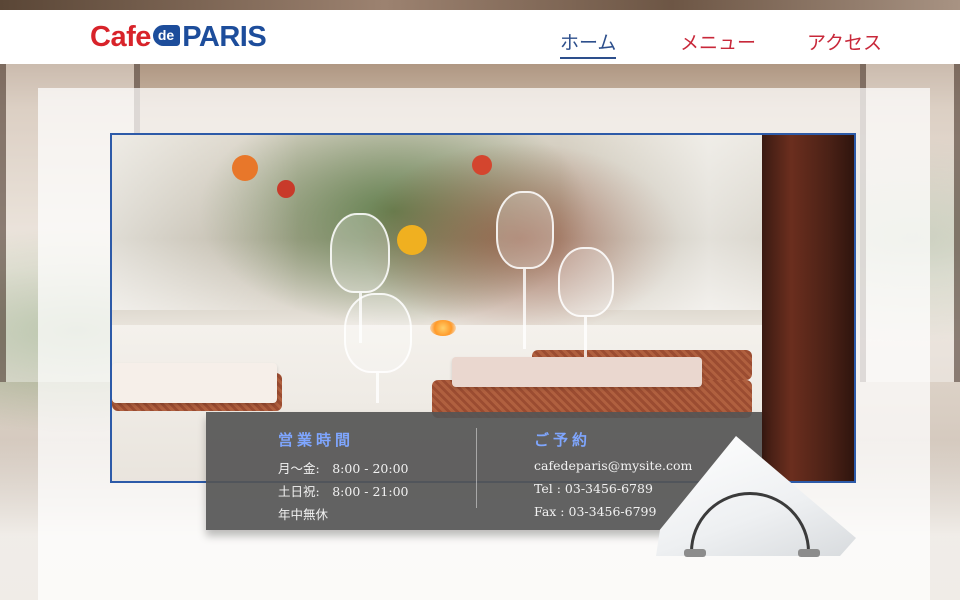 This screenshot has height=600, width=960. What do you see at coordinates (480, 5) in the screenshot?
I see `header-top-strip` at bounding box center [480, 5].